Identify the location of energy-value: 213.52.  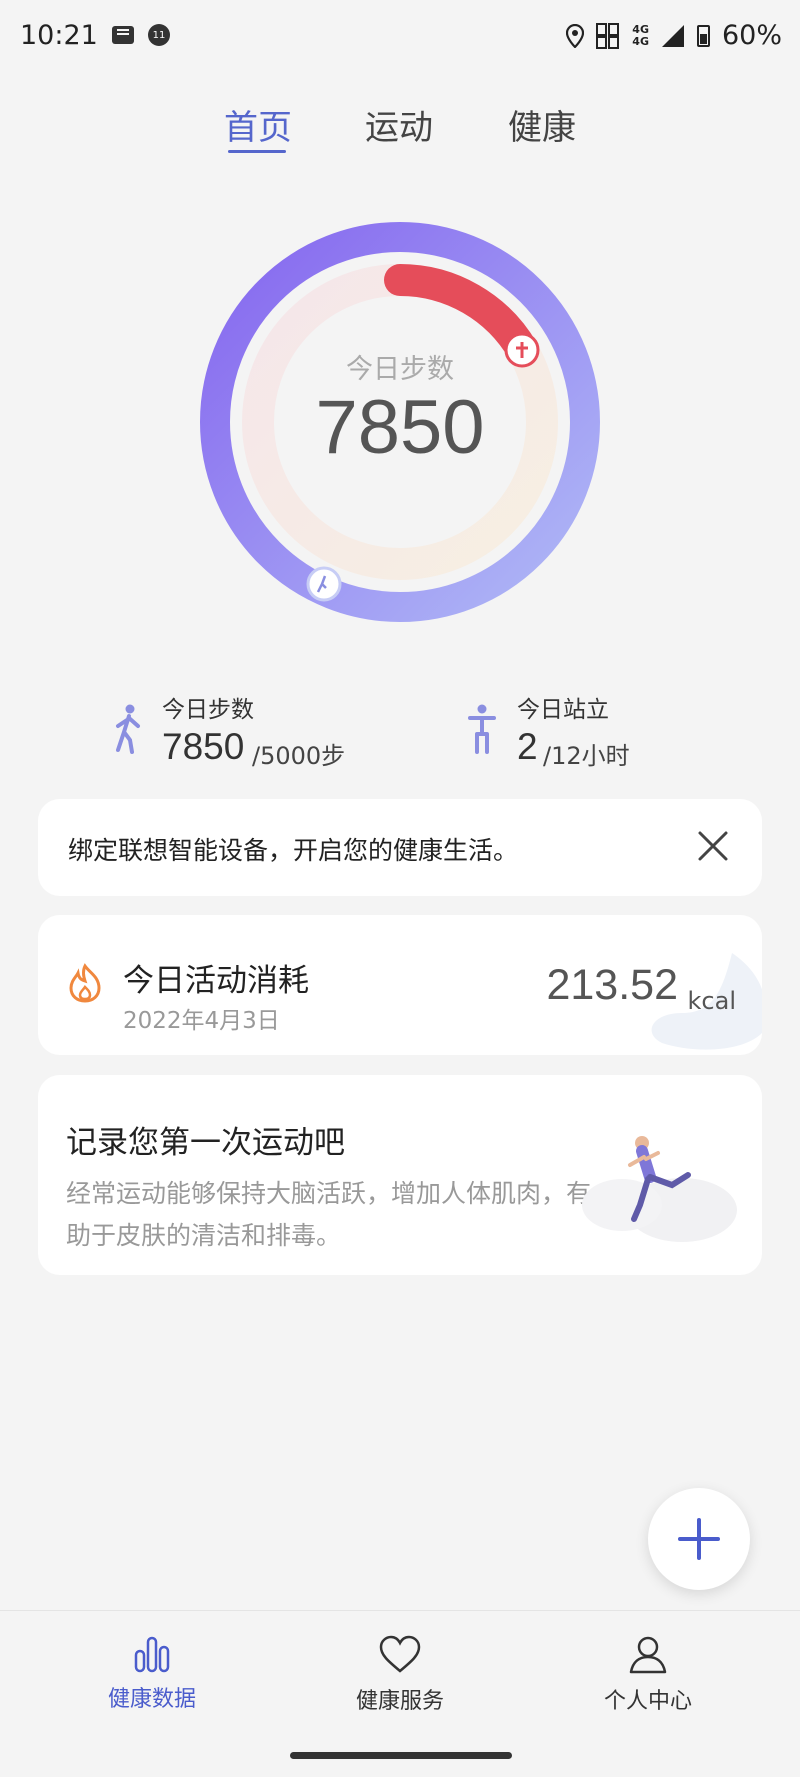
(612, 985).